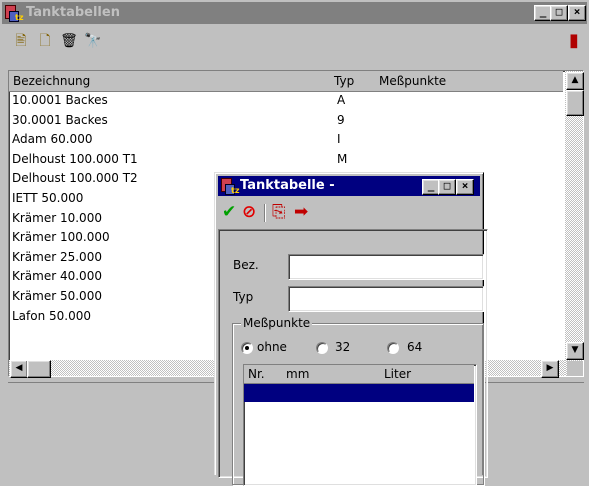  What do you see at coordinates (349, 213) in the screenshot?
I see `dialog-toolbar: ✔ ⊘ ⎘ ➡` at bounding box center [349, 213].